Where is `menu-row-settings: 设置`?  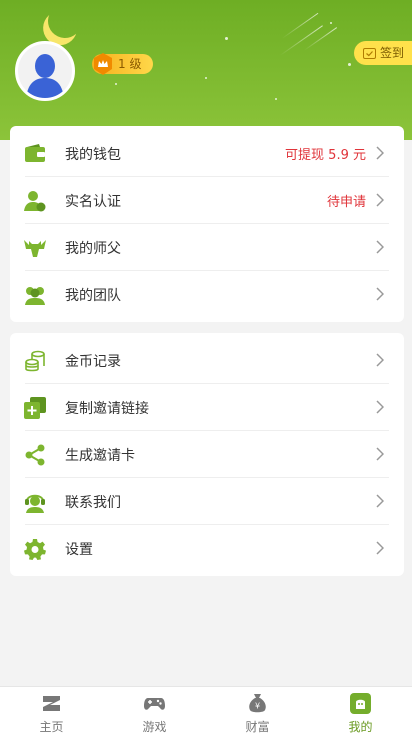 menu-row-settings: 设置 is located at coordinates (207, 548).